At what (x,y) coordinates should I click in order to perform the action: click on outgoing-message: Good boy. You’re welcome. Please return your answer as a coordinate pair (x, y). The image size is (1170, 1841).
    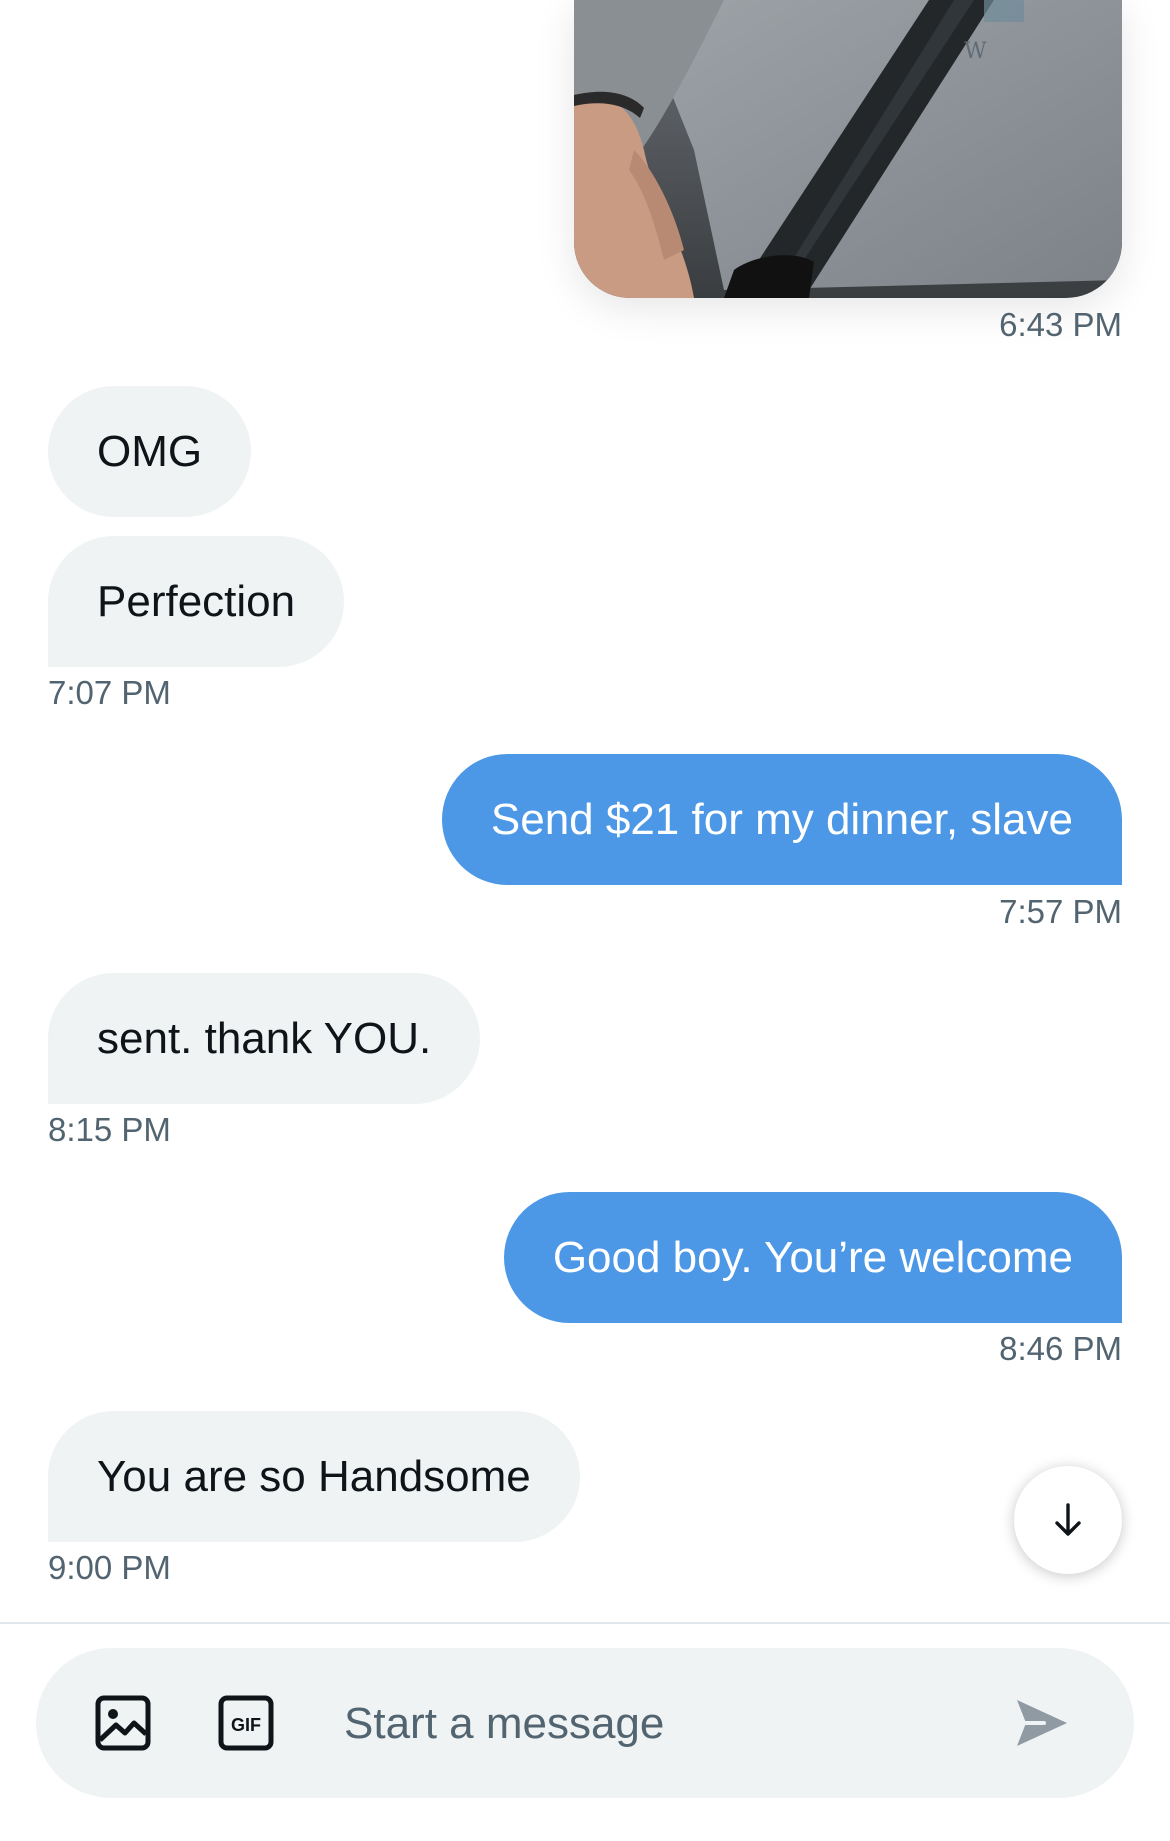
    Looking at the image, I should click on (812, 1257).